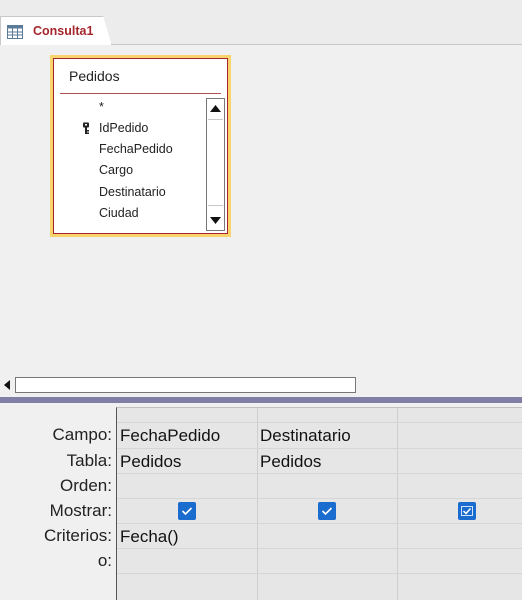  What do you see at coordinates (150, 462) in the screenshot?
I see `cell-tabla-1: Pedidos` at bounding box center [150, 462].